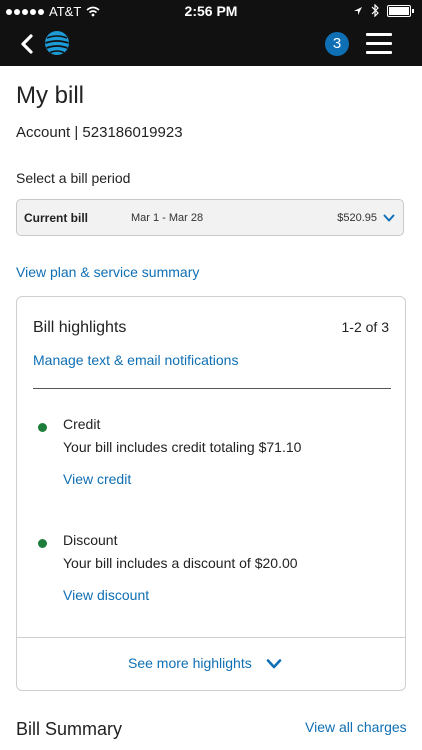 The height and width of the screenshot is (750, 422). I want to click on view-all-charges-link: View all charges, so click(356, 727).